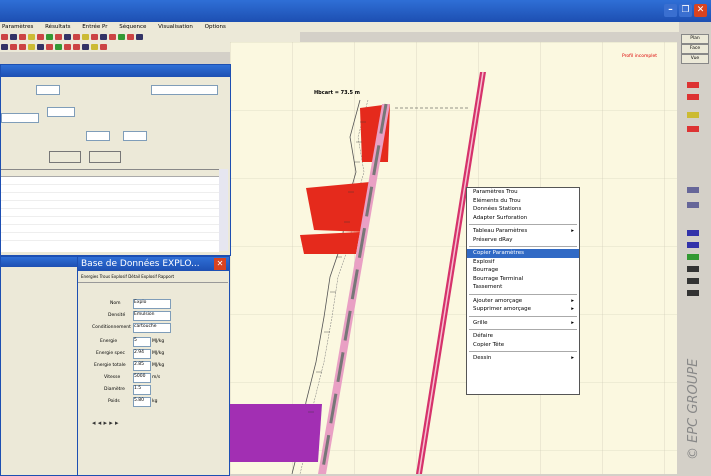 This screenshot has height=476, width=711. Describe the element at coordinates (523, 209) in the screenshot. I see `context-menu-item: Données Stations` at that location.